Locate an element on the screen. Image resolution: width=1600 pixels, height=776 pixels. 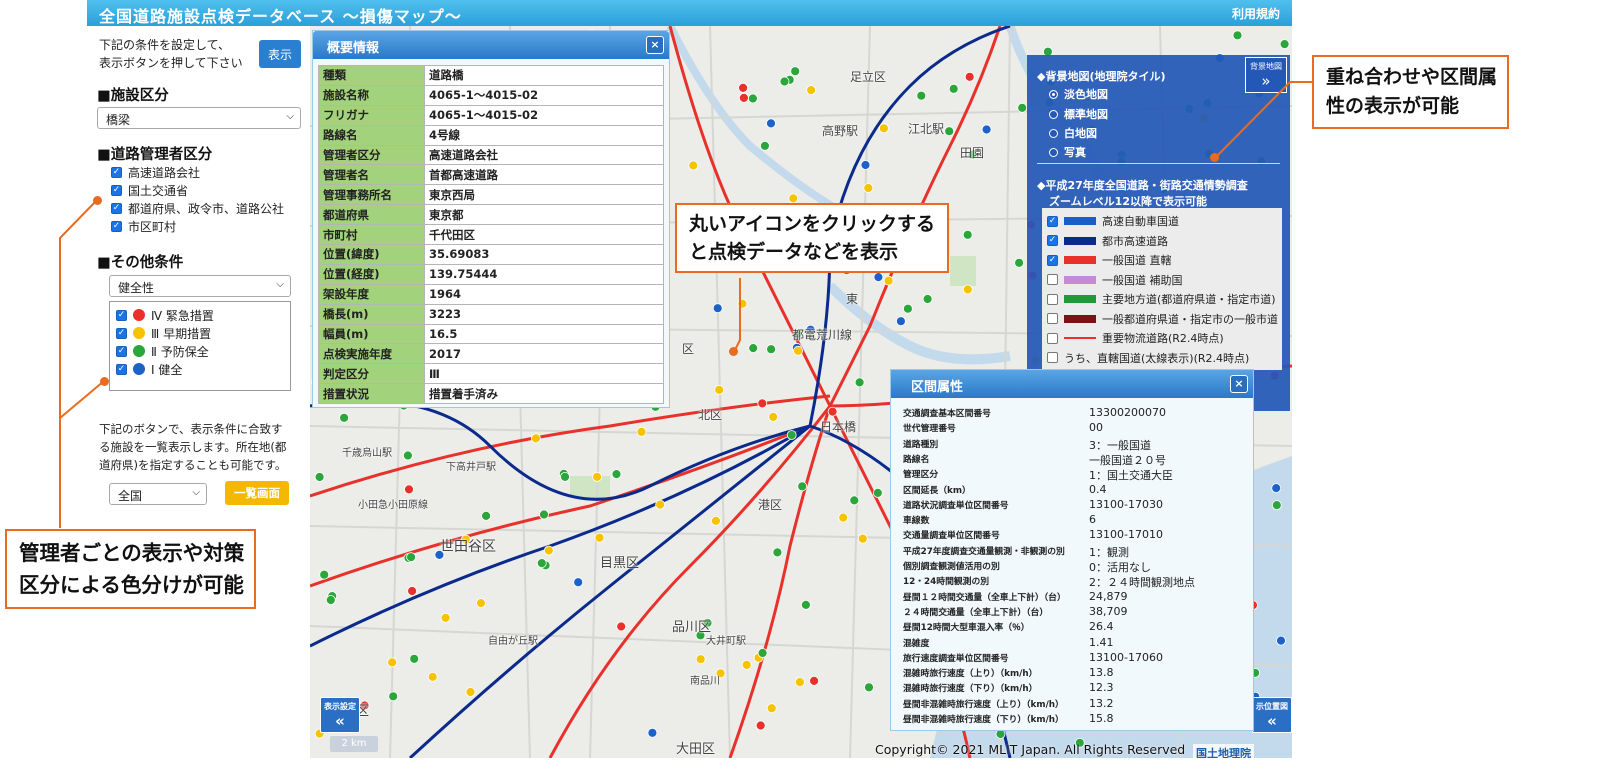
annotation-line: 重ね合わせや区間属 is located at coordinates (1412, 77).